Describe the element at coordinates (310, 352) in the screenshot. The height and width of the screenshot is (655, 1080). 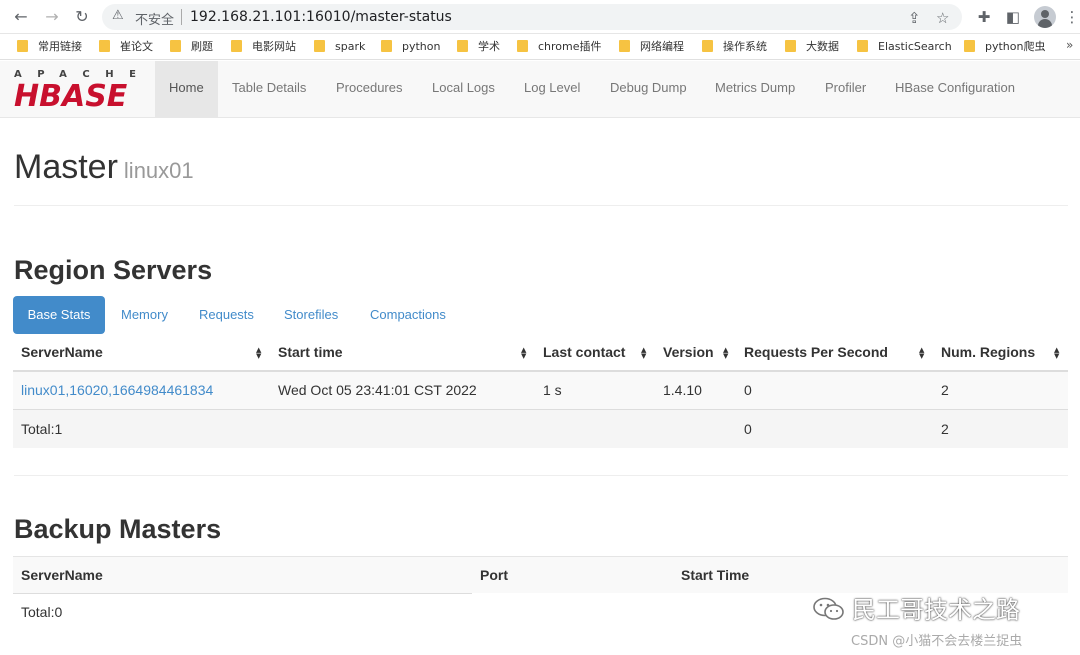
I see `col-start-time: Start time` at that location.